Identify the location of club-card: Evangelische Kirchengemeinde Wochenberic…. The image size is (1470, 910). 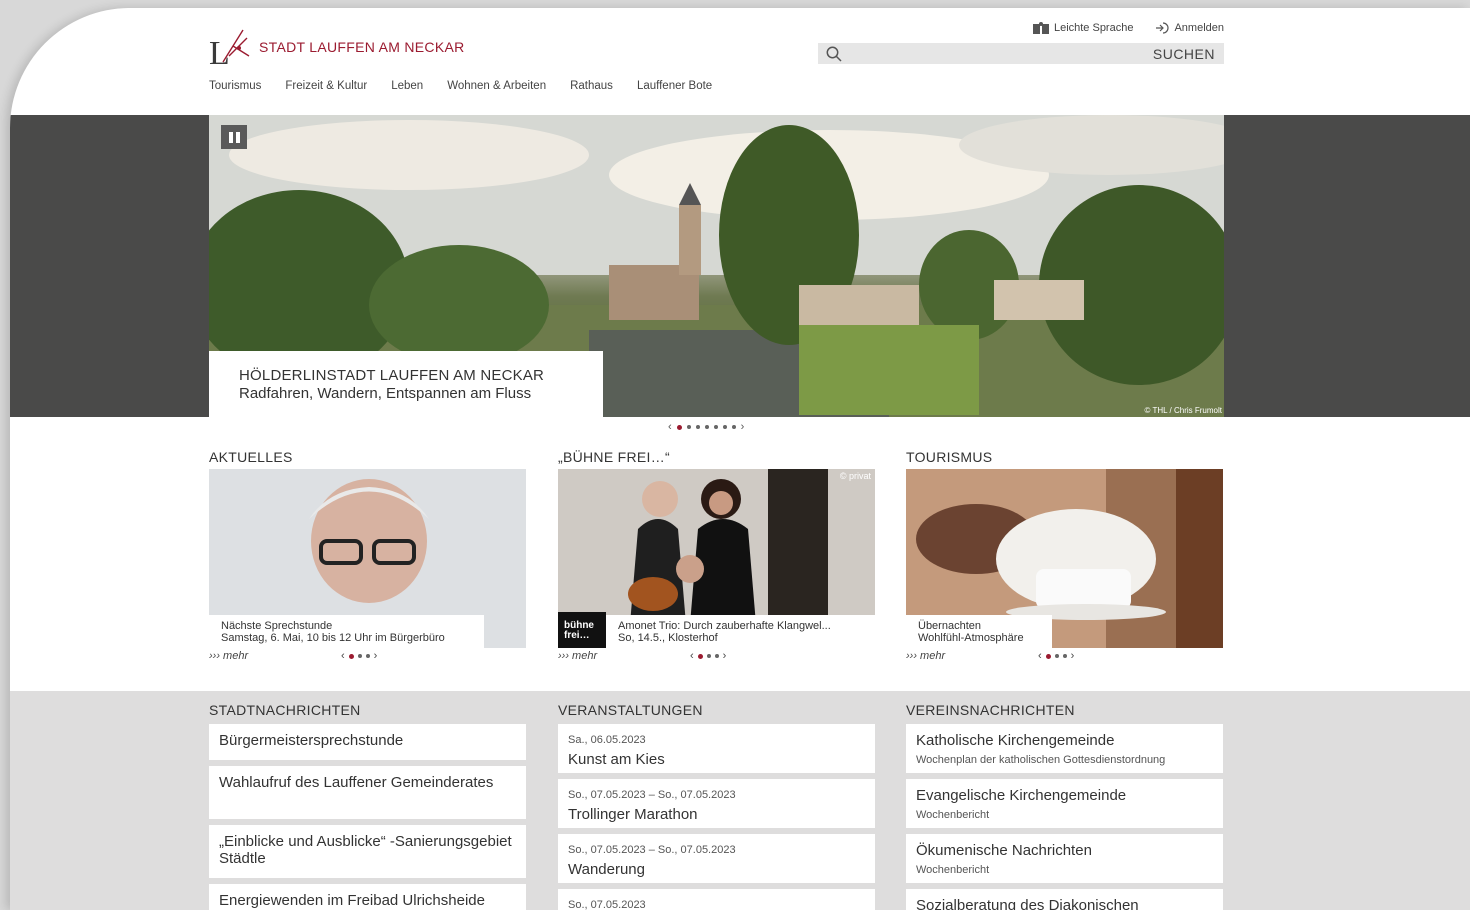
(1064, 803).